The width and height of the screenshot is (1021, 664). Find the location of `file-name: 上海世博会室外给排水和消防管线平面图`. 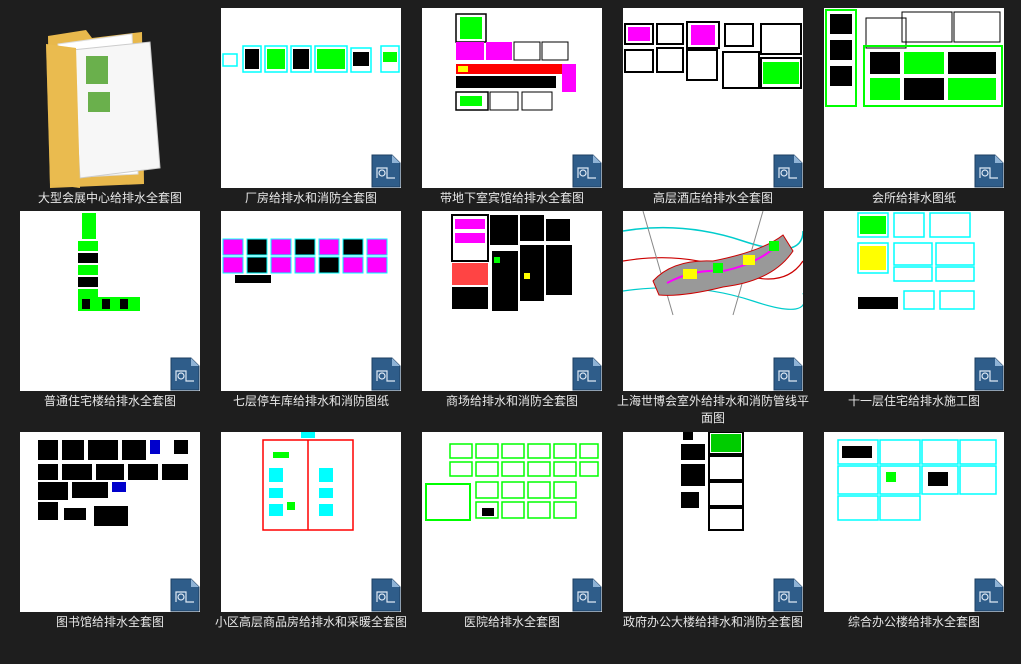

file-name: 上海世博会室外给排水和消防管线平面图 is located at coordinates (713, 409).